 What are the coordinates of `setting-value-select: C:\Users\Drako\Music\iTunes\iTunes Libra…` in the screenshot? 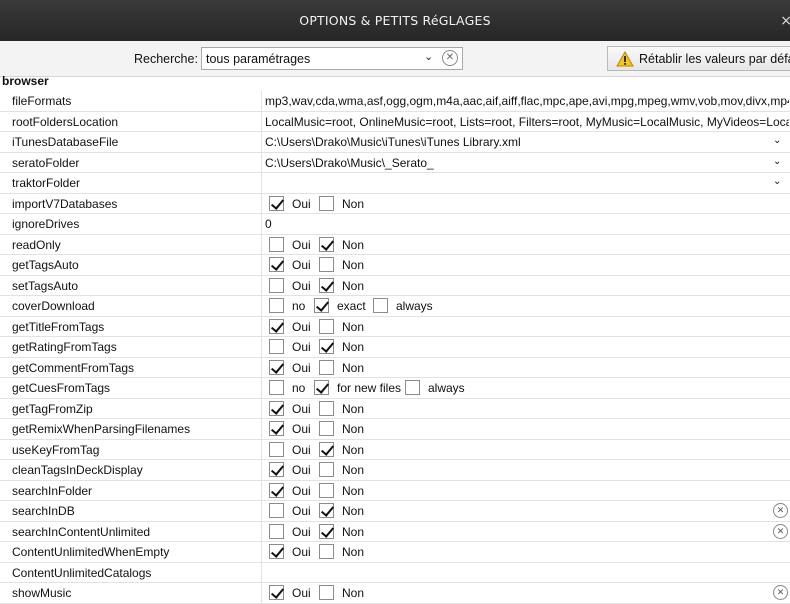 It's located at (517, 142).